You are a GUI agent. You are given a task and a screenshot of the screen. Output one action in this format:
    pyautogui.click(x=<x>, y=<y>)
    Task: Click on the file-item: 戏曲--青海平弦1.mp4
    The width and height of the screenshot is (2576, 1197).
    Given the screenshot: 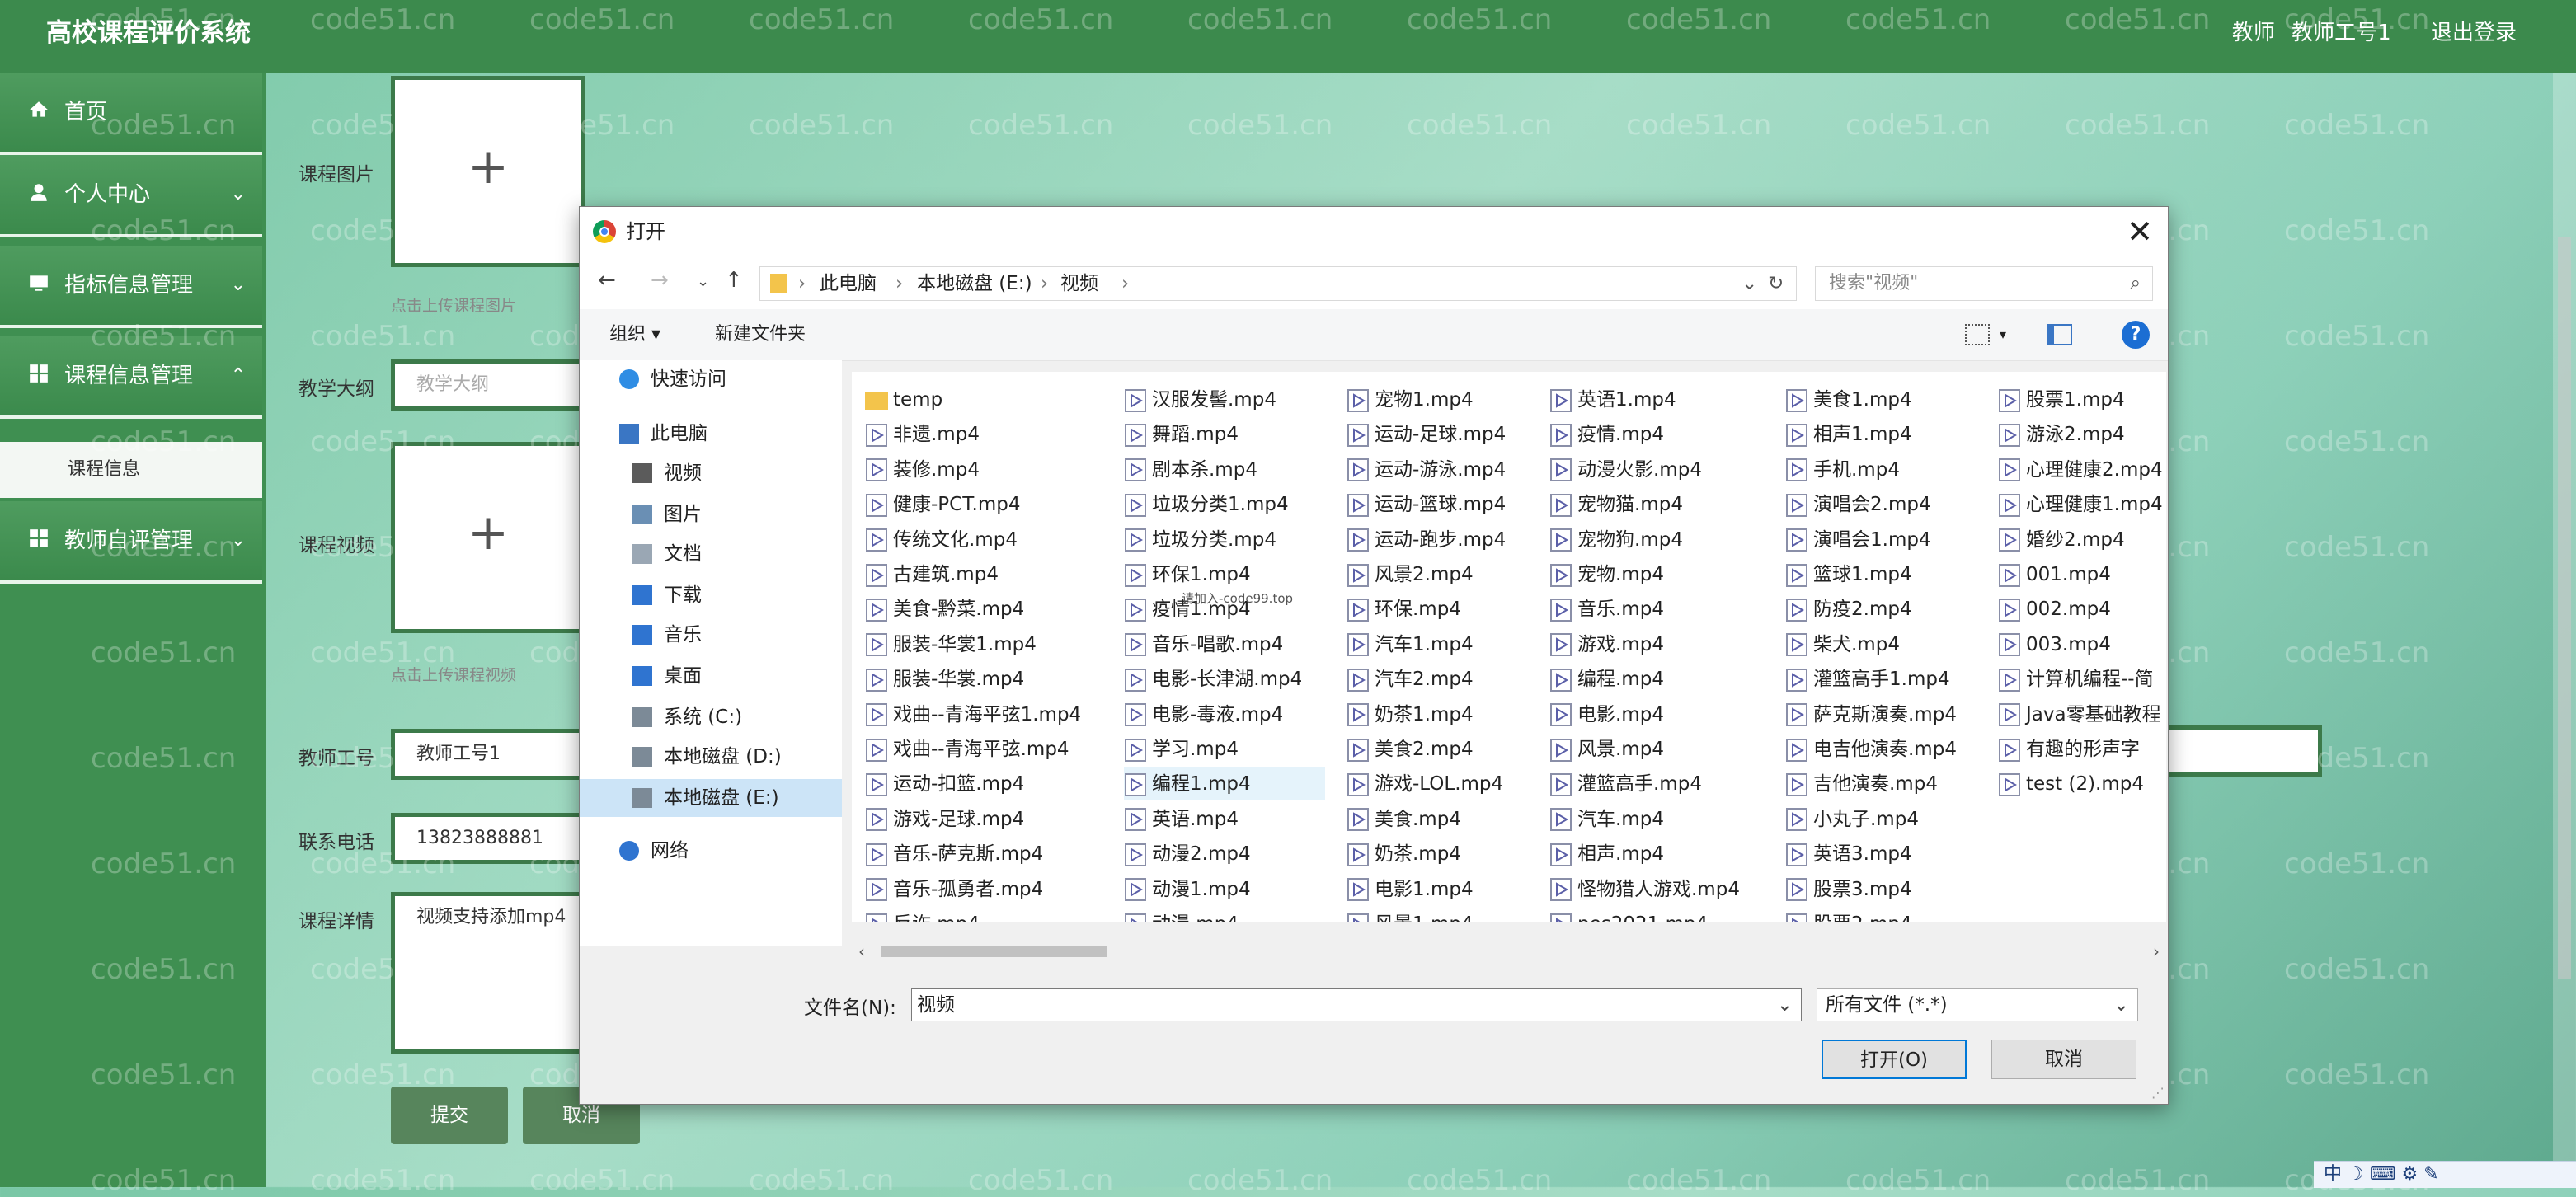 What is the action you would take?
    pyautogui.click(x=973, y=714)
    